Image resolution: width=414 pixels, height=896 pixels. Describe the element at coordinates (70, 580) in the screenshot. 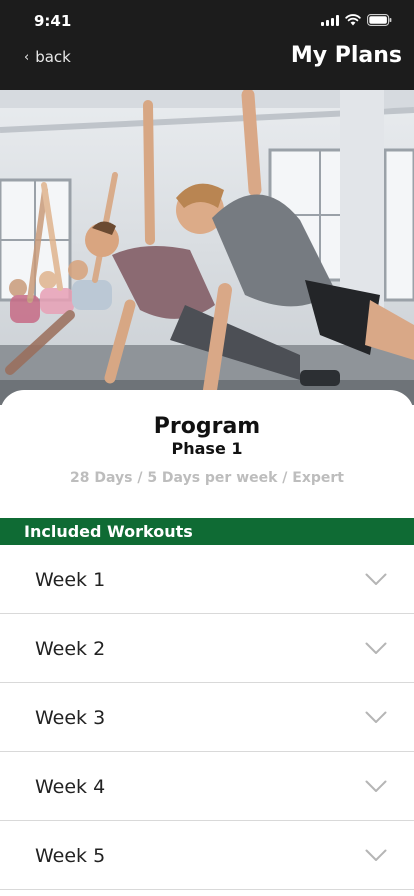

I see `week-label: Week 1` at that location.